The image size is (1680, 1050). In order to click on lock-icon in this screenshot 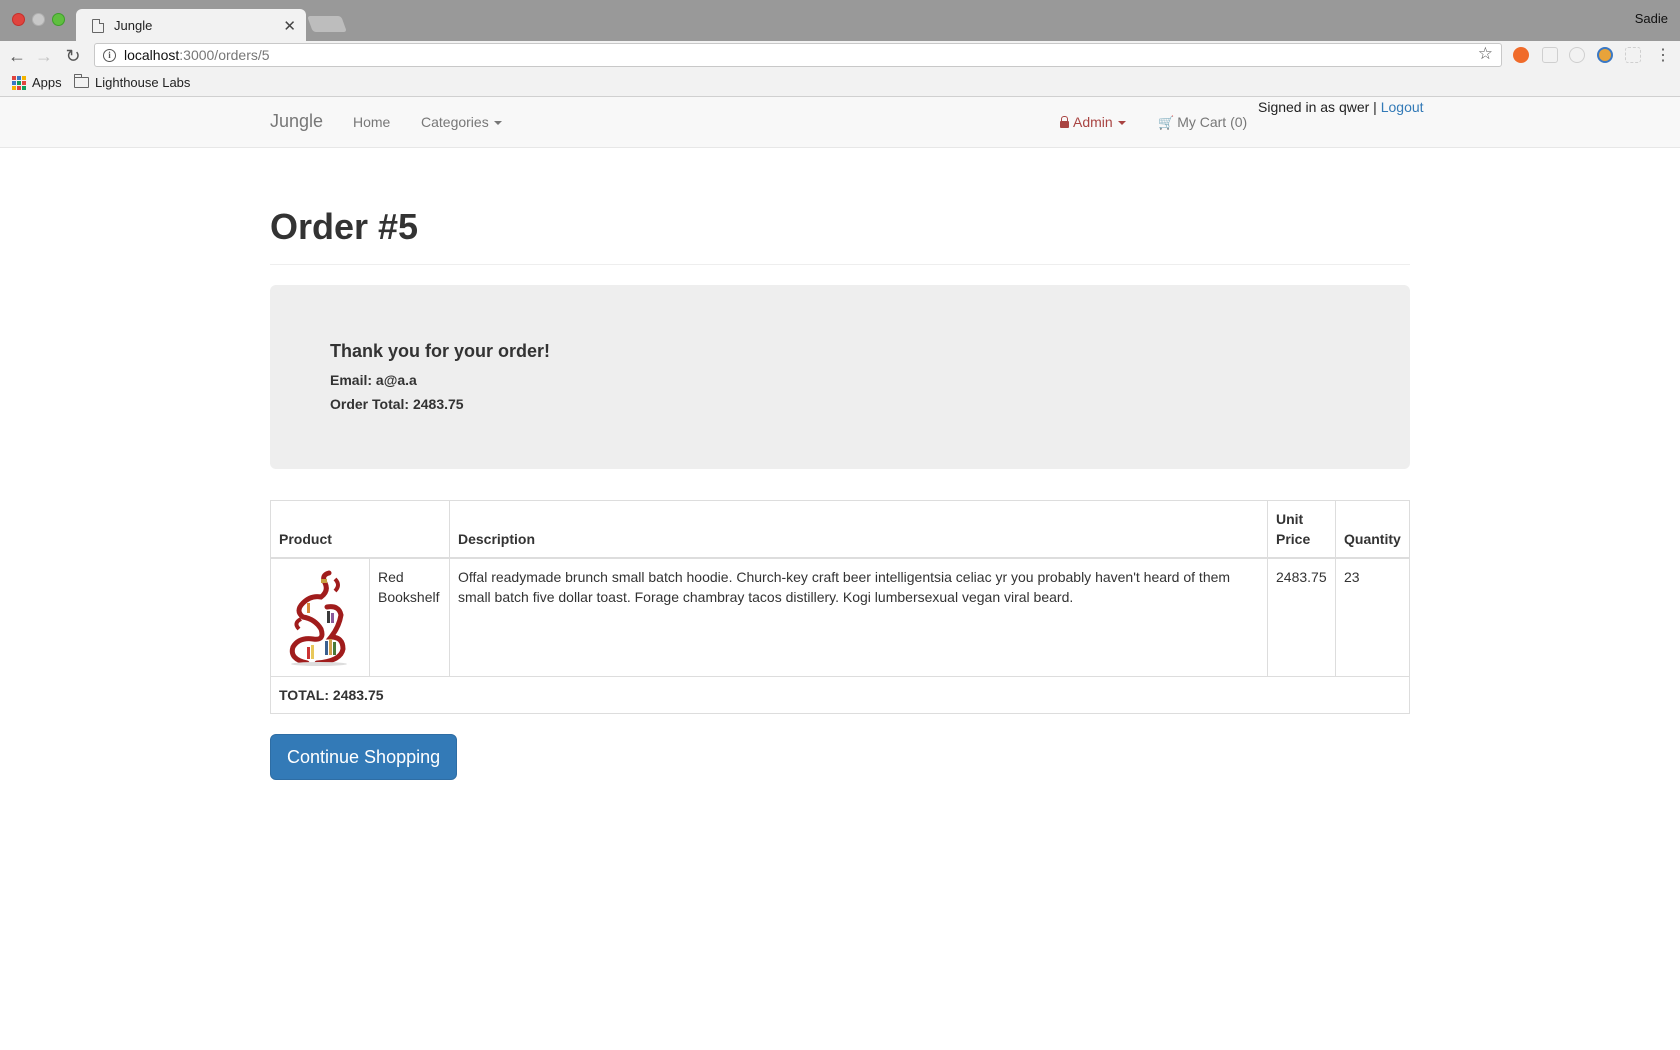, I will do `click(1064, 122)`.